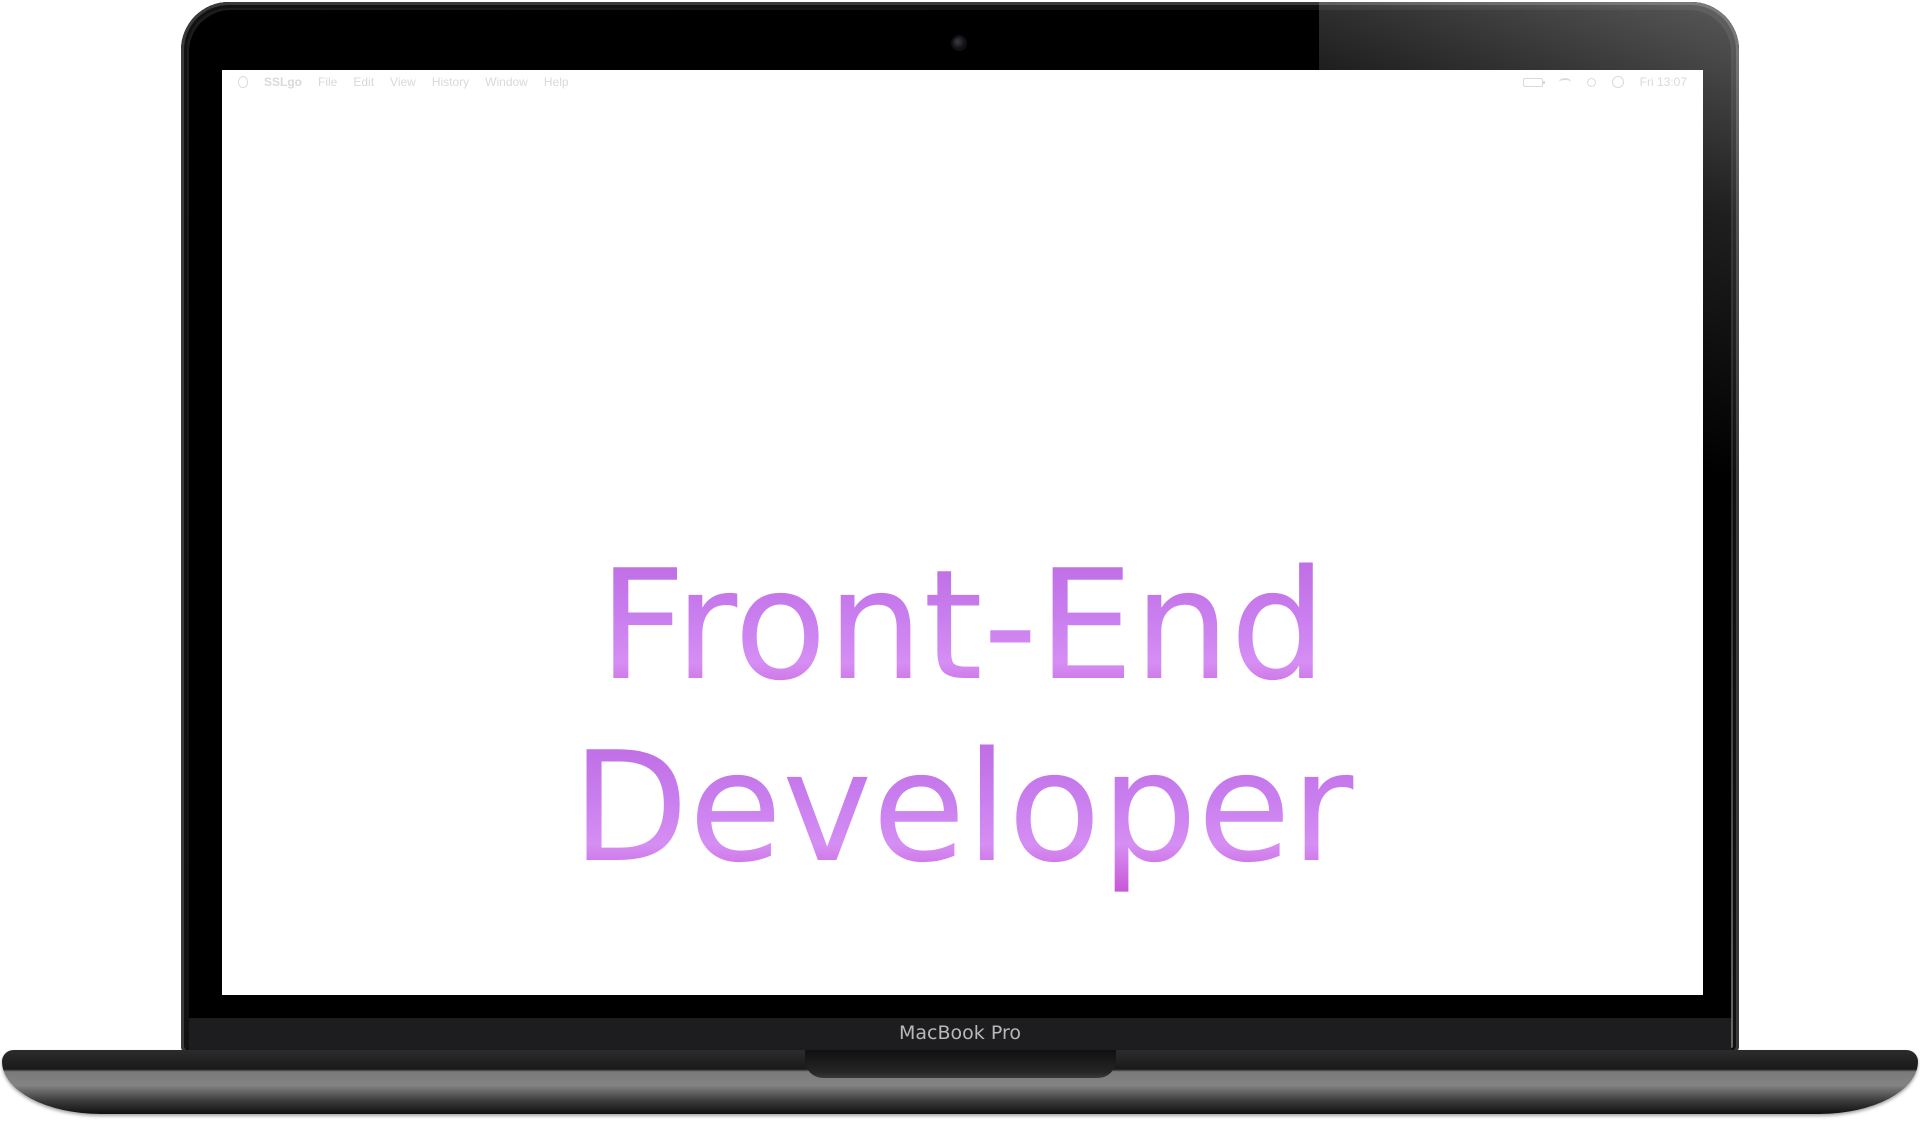 Image resolution: width=1920 pixels, height=1140 pixels. What do you see at coordinates (556, 82) in the screenshot?
I see `menu-item-help: Help` at bounding box center [556, 82].